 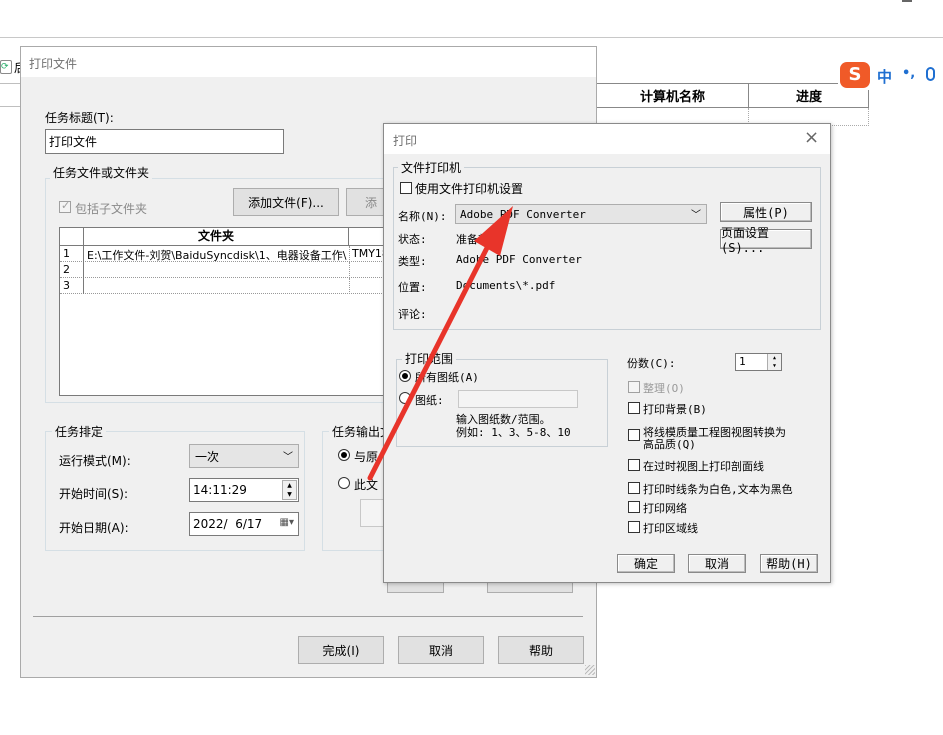 What do you see at coordinates (493, 231) in the screenshot?
I see `annotation-arrow-head` at bounding box center [493, 231].